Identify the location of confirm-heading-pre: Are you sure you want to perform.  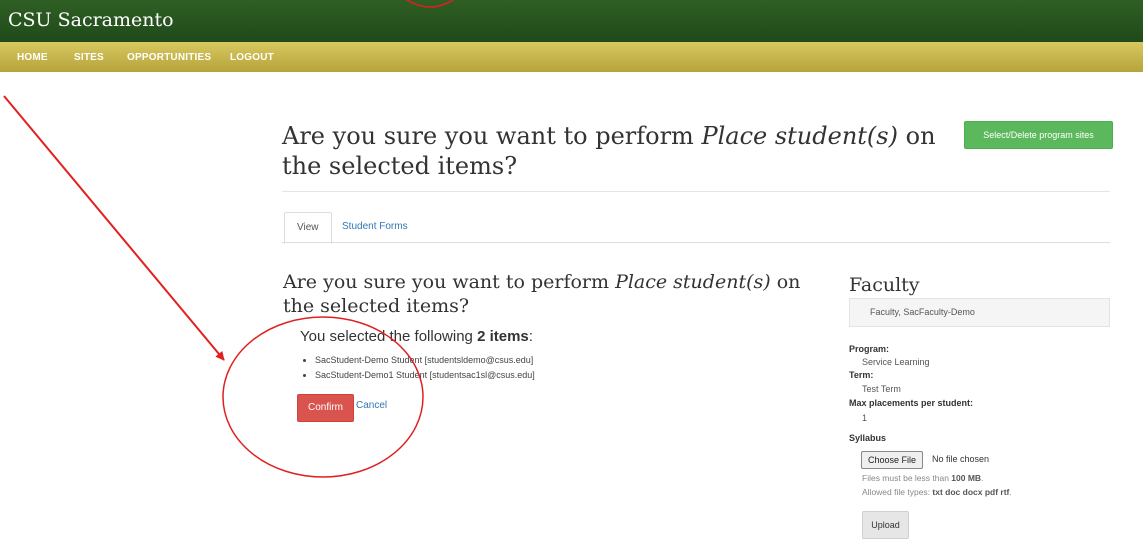
(449, 282).